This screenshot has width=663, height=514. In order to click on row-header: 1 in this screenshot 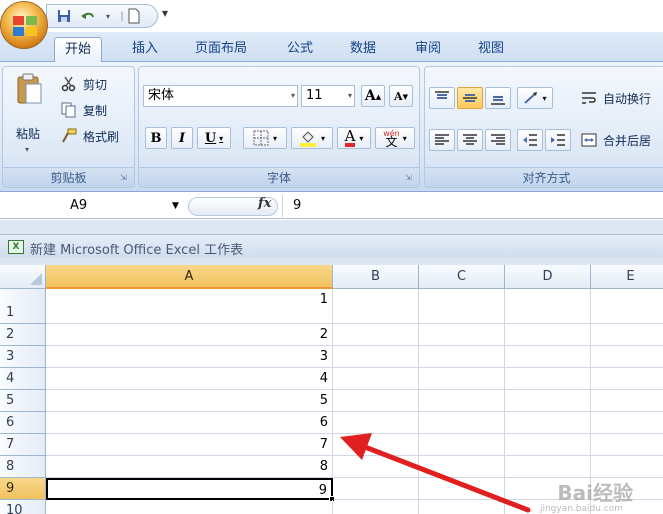, I will do `click(23, 306)`.